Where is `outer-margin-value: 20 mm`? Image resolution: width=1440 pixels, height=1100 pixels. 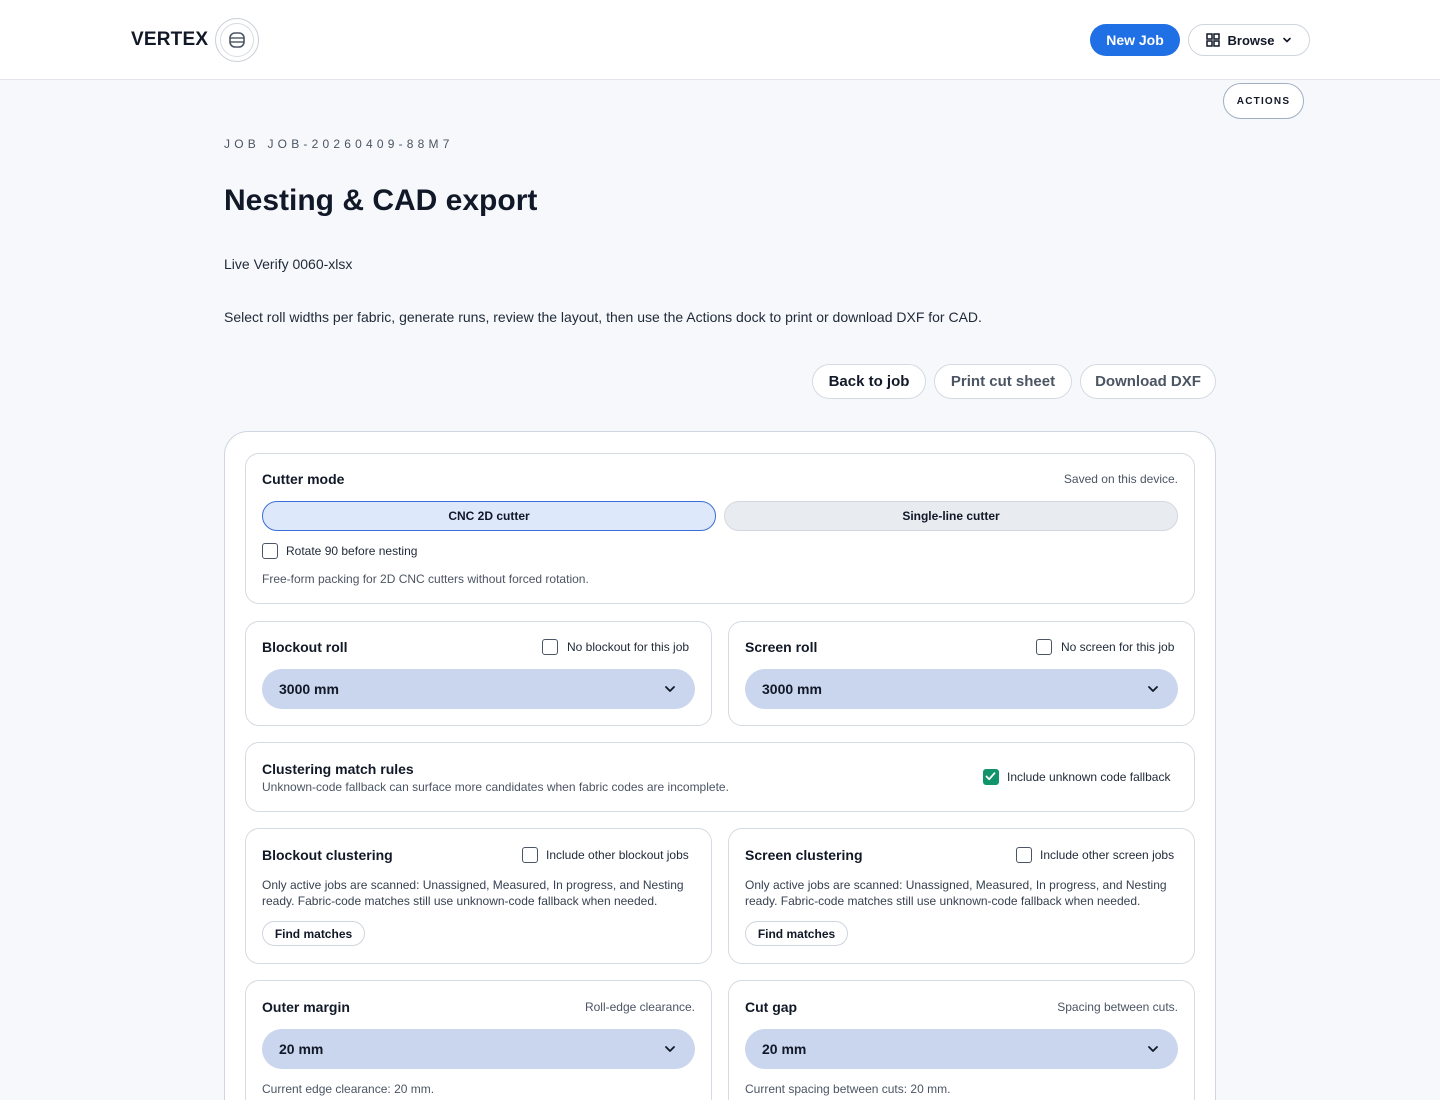 outer-margin-value: 20 mm is located at coordinates (301, 1049).